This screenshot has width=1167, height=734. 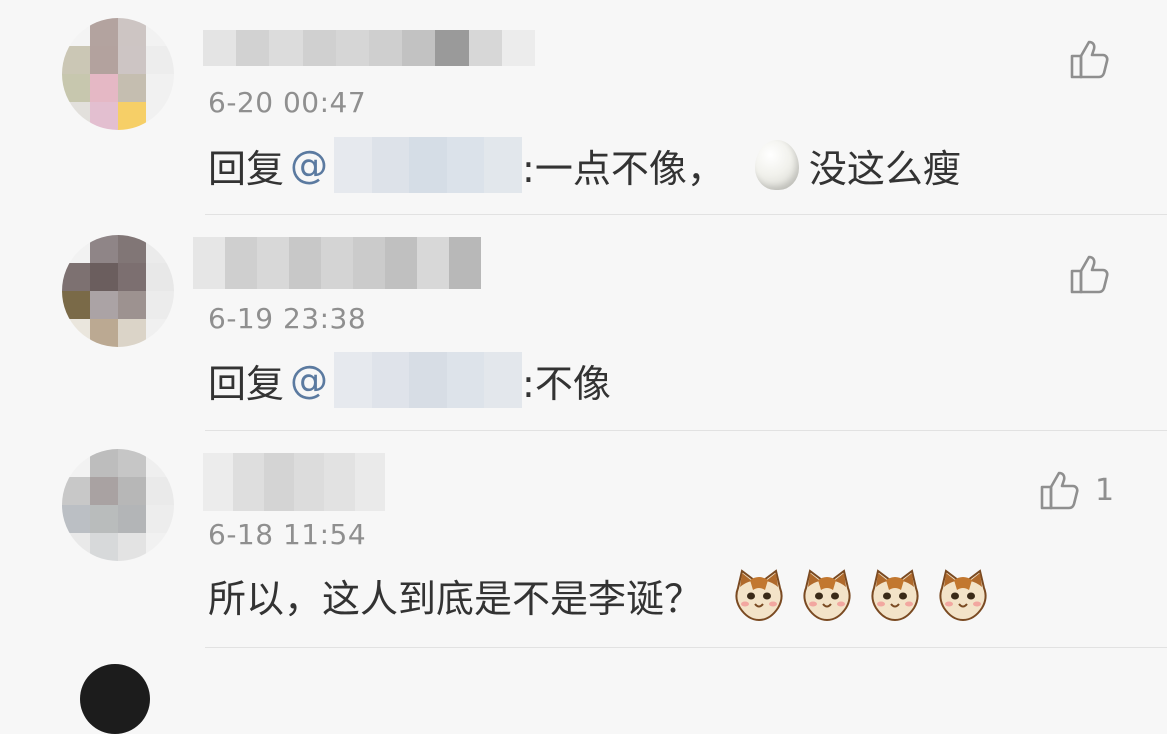 I want to click on comment-time: 6-20 00:47, so click(x=287, y=102).